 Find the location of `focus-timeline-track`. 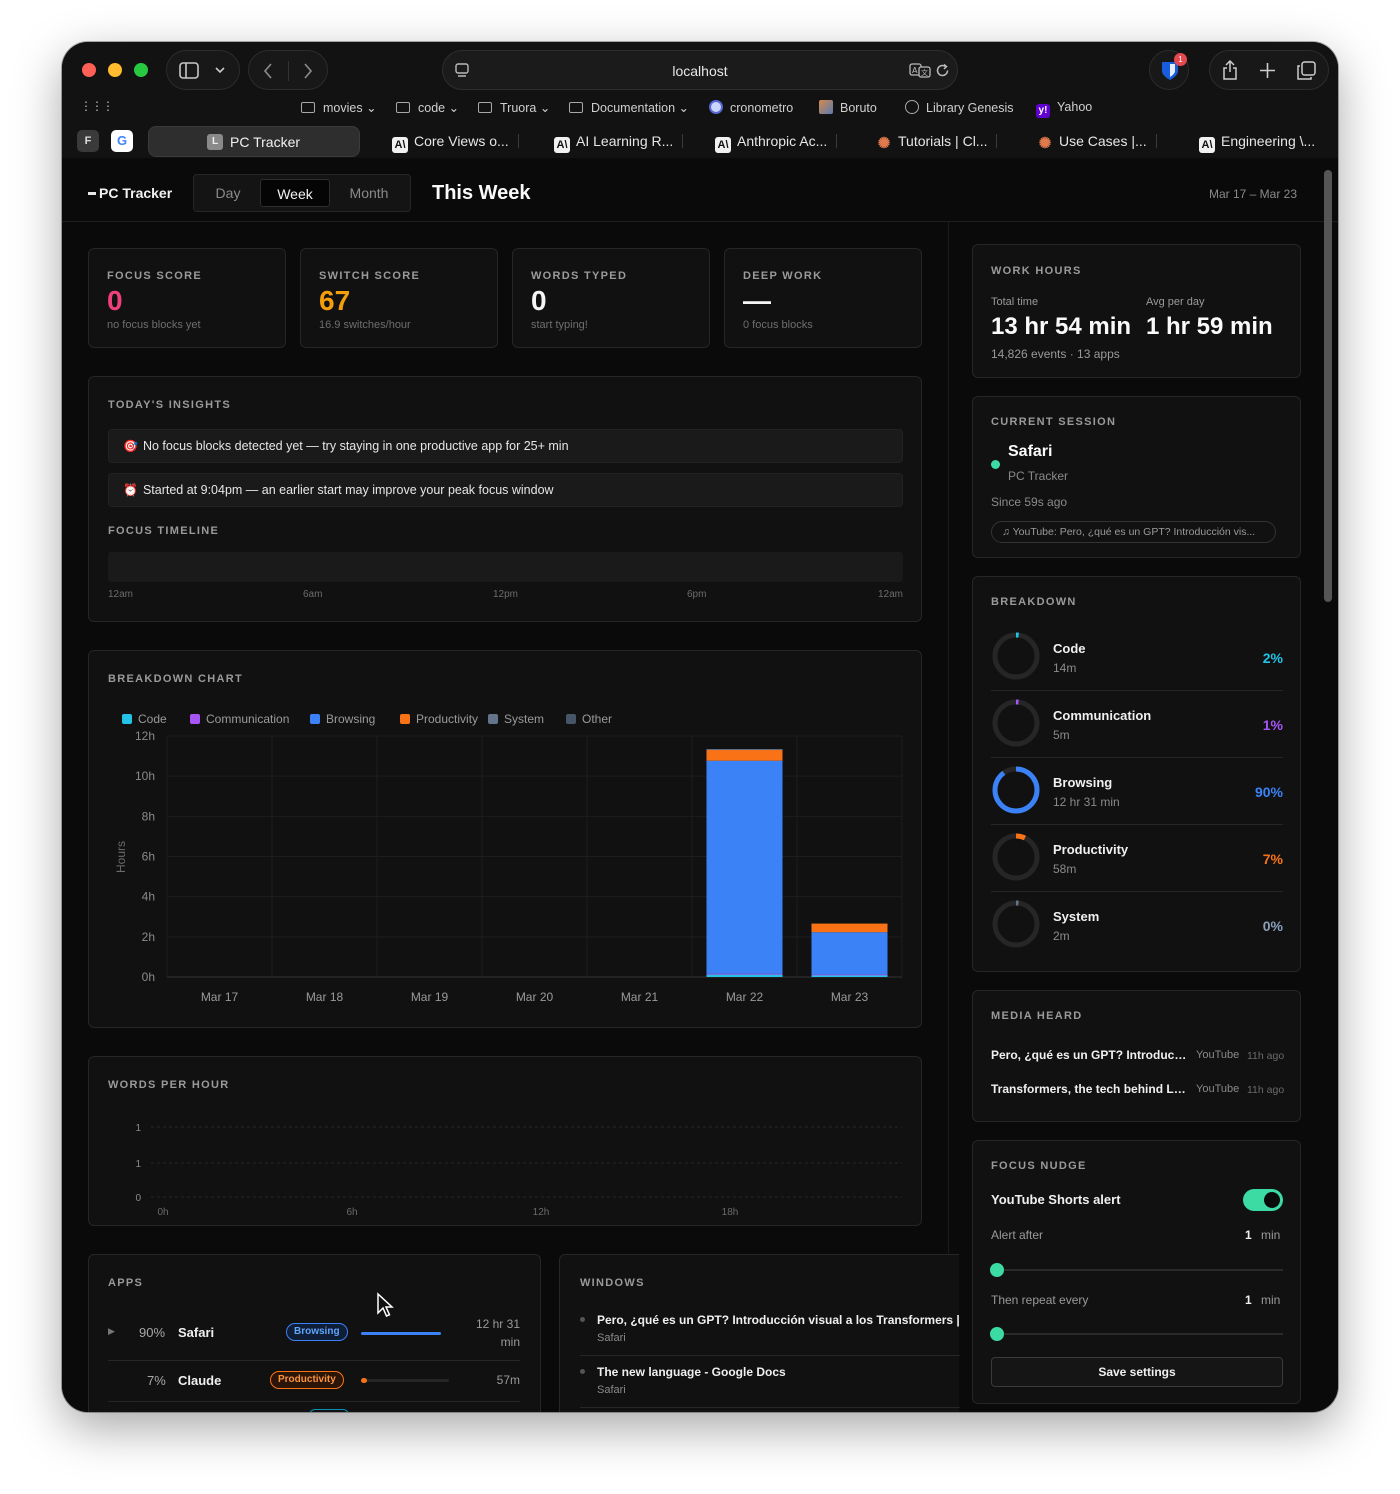

focus-timeline-track is located at coordinates (505, 567).